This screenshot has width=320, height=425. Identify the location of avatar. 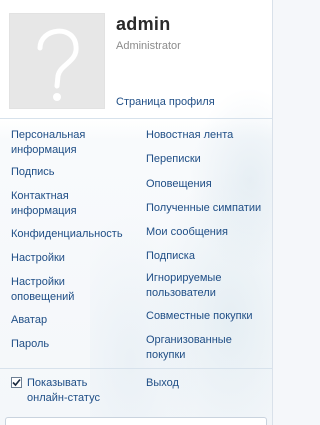
(57, 61).